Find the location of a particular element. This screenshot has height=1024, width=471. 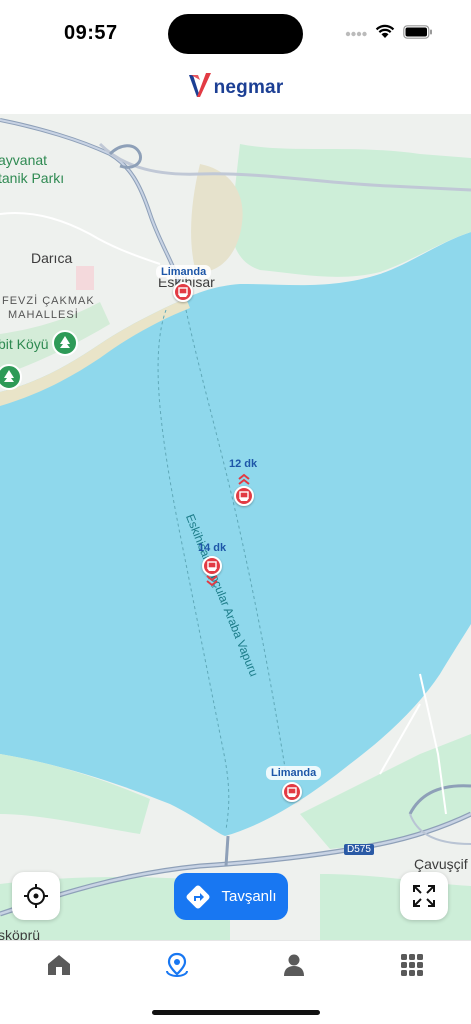

logo-text: negmar is located at coordinates (248, 87).